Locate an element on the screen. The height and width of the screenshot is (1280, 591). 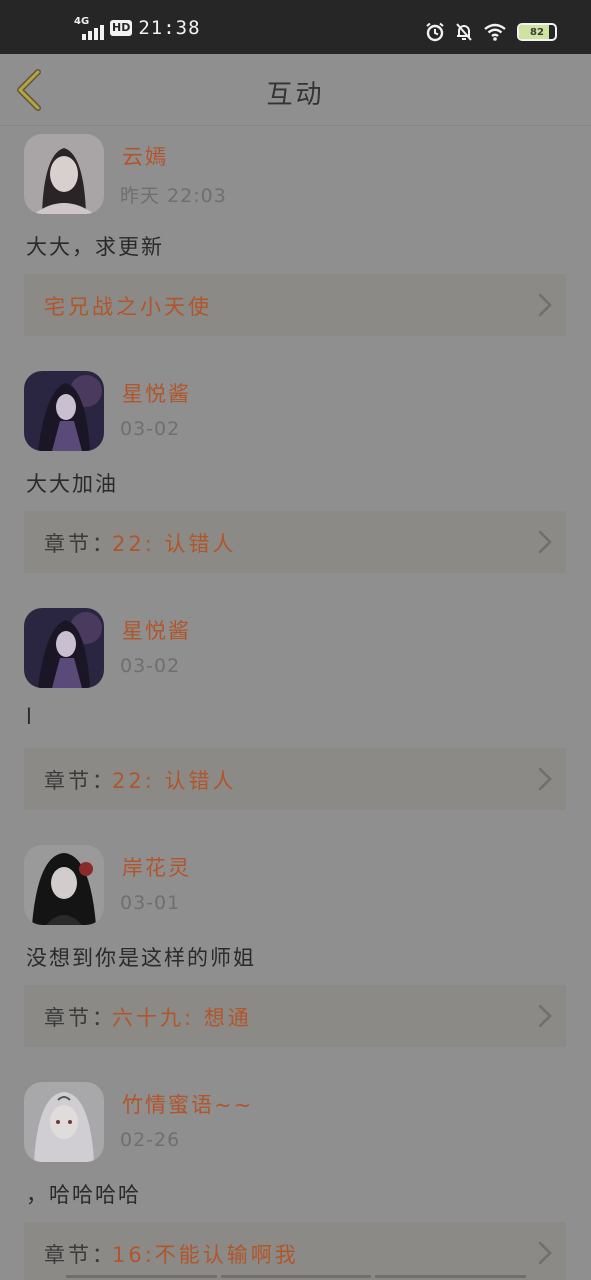
username: 岸花灵 is located at coordinates (156, 867).